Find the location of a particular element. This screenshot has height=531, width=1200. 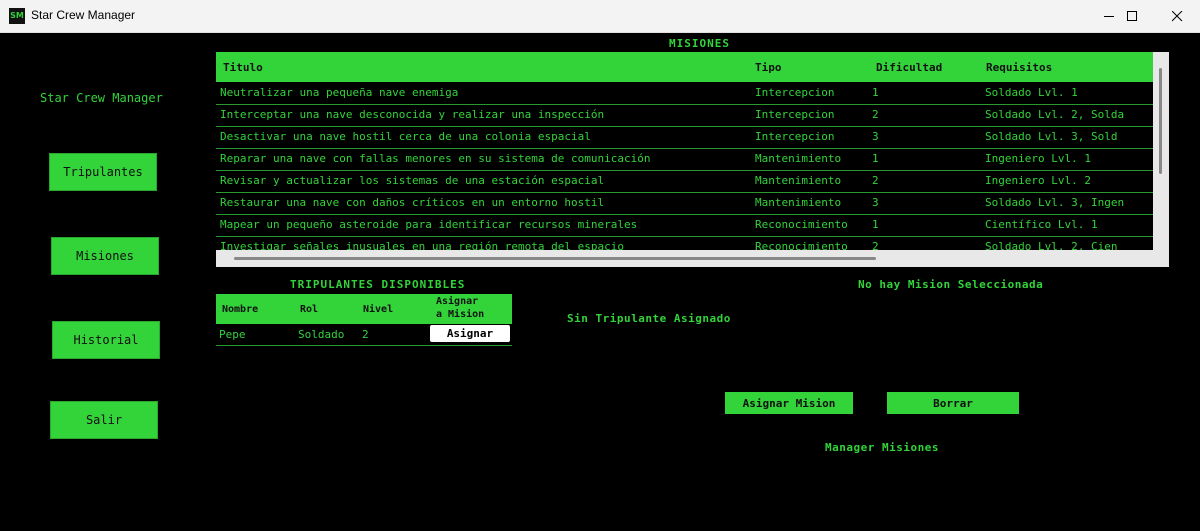

window-title: Star Crew Manager is located at coordinates (83, 15).